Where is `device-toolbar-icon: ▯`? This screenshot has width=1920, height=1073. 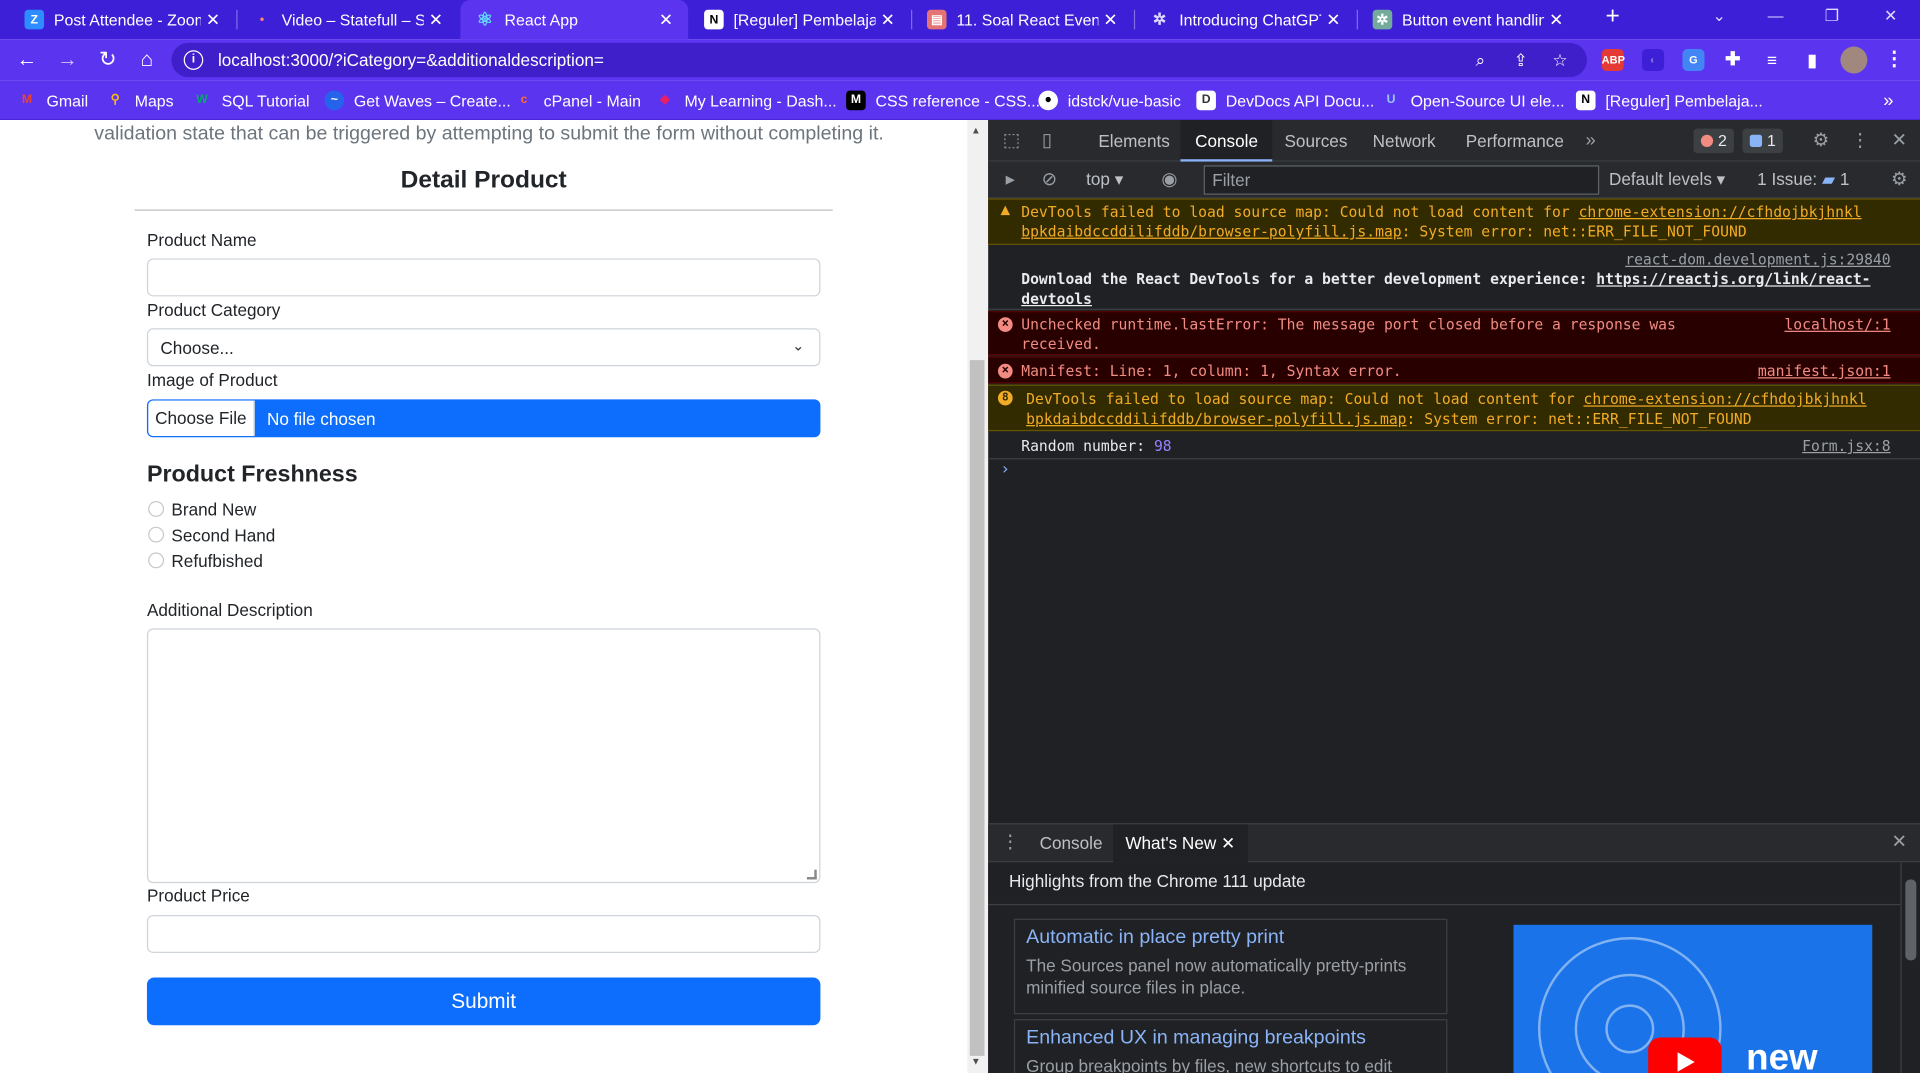
device-toolbar-icon: ▯ is located at coordinates (1047, 141).